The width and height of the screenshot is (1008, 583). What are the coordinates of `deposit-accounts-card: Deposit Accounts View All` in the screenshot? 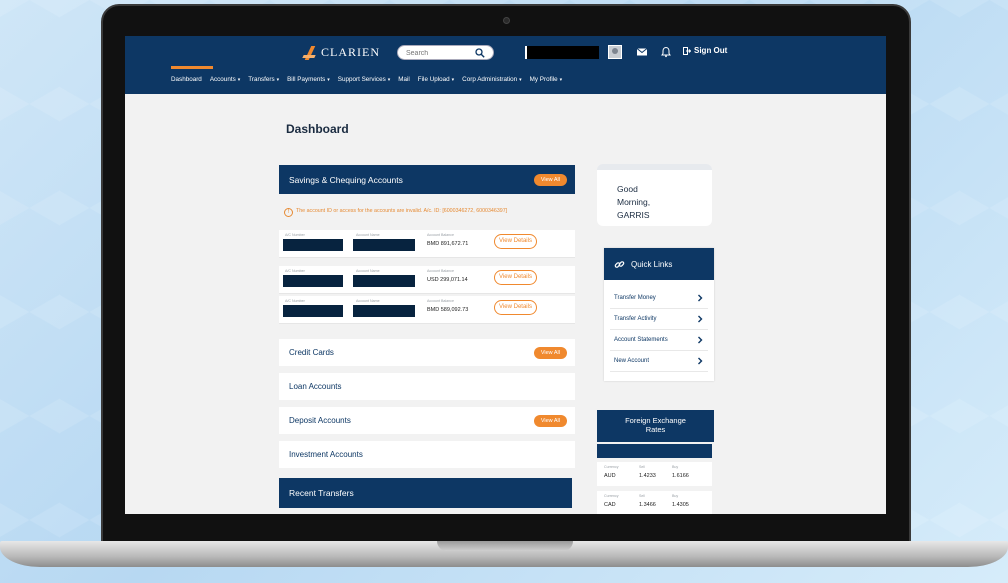 It's located at (427, 420).